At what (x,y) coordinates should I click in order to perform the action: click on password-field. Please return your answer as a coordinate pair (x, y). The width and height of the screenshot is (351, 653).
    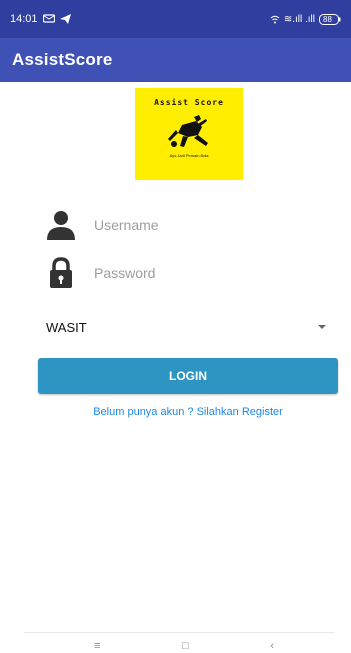
    Looking at the image, I should click on (204, 273).